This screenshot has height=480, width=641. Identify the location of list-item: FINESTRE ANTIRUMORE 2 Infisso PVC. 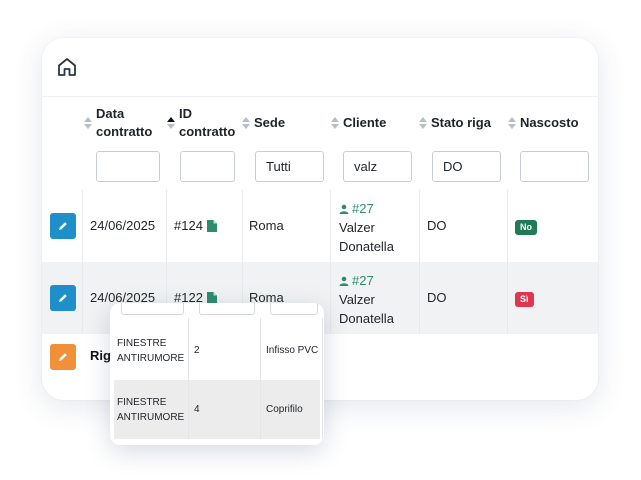
(218, 349).